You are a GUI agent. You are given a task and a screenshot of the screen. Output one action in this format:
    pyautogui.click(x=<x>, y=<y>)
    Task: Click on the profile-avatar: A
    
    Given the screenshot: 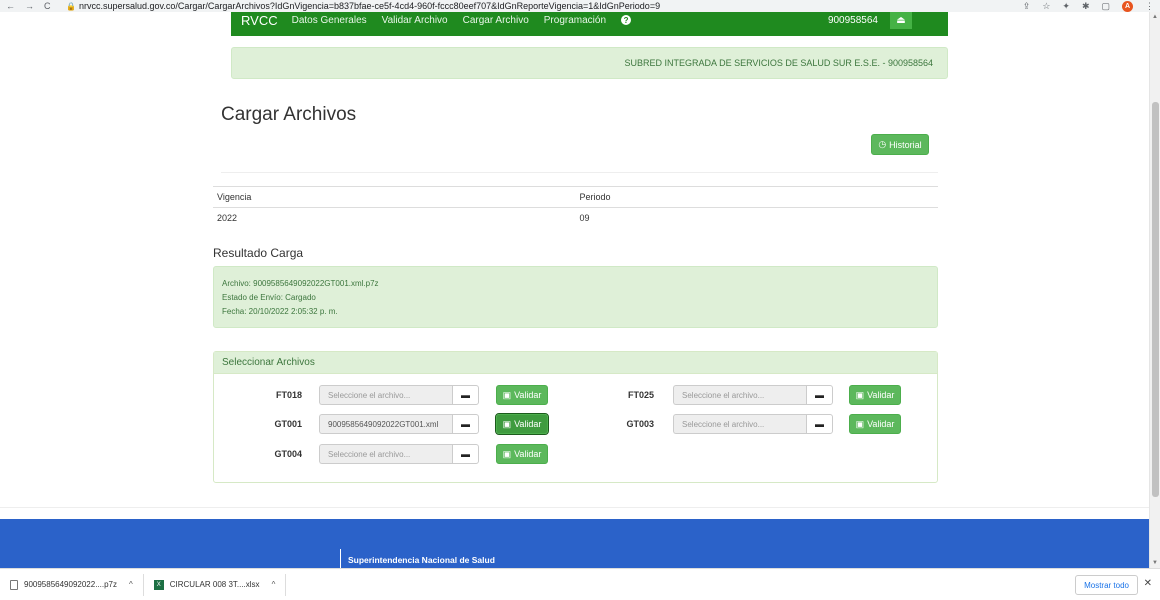 What is the action you would take?
    pyautogui.click(x=1127, y=6)
    